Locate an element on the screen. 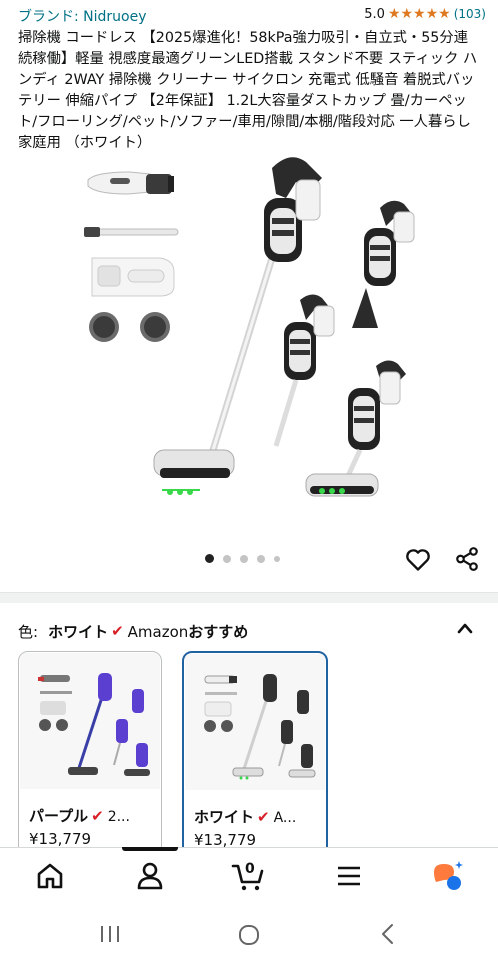 This screenshot has width=498, height=963. menu-icon is located at coordinates (349, 876).